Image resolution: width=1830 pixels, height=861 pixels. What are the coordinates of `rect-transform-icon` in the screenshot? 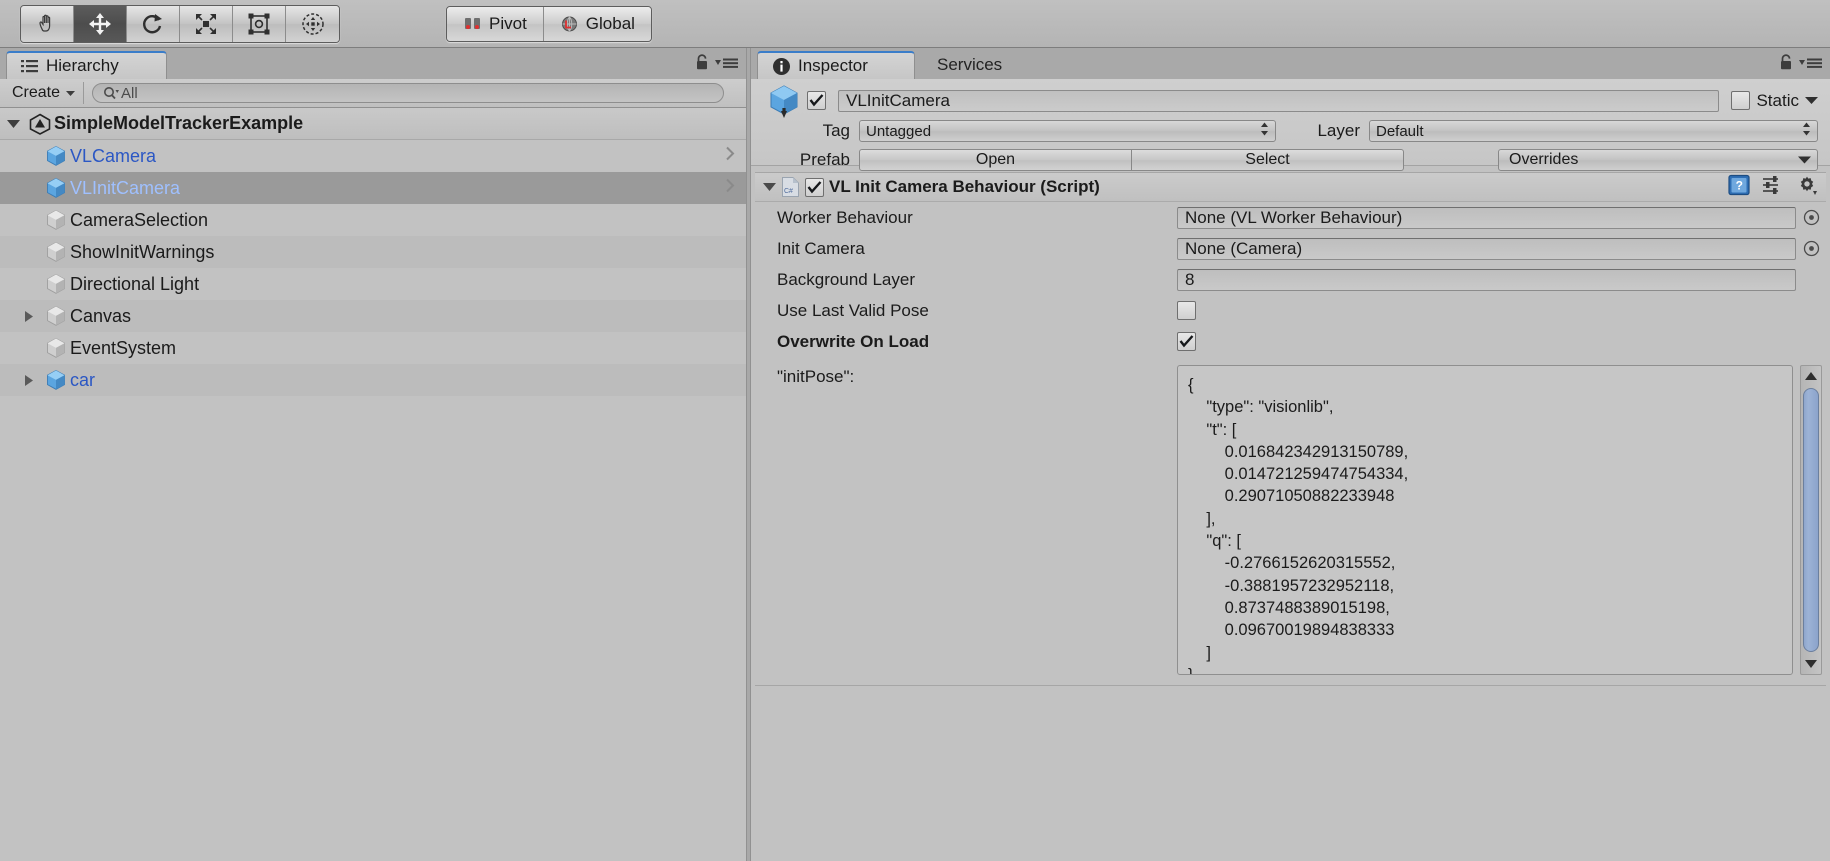 It's located at (259, 24).